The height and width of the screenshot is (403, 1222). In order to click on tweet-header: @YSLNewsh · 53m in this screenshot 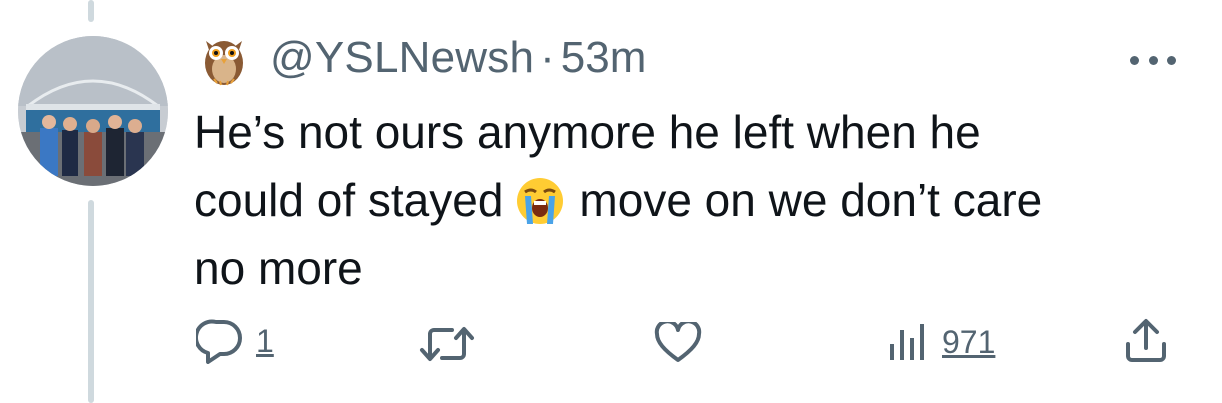, I will do `click(423, 58)`.